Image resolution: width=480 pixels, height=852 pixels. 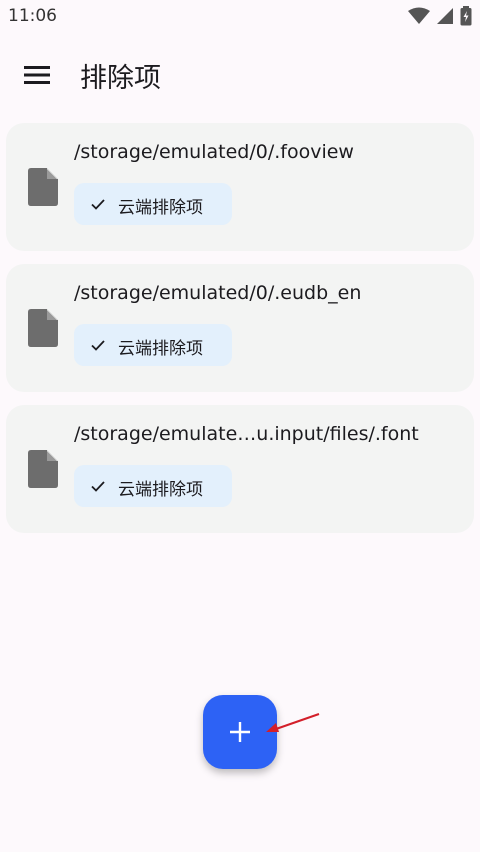 What do you see at coordinates (240, 187) in the screenshot?
I see `exclusion-item: /storage/emulated/0/.fooview 云端排除项` at bounding box center [240, 187].